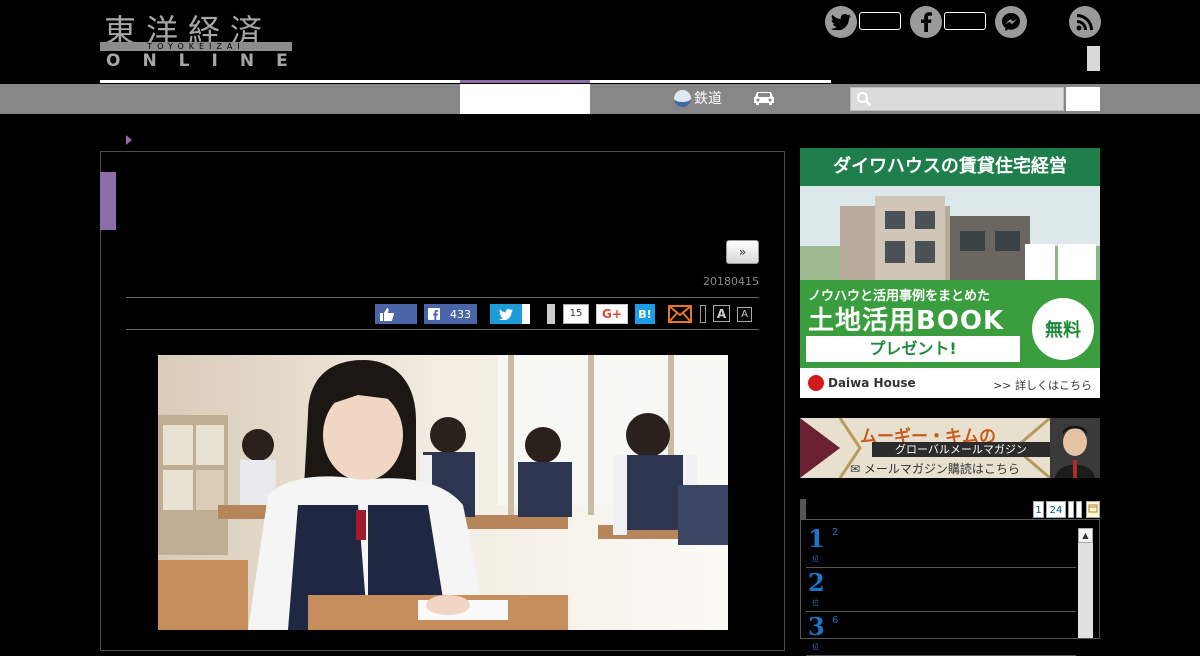  Describe the element at coordinates (1085, 583) in the screenshot. I see `ranking-scrollbar: ▲` at that location.